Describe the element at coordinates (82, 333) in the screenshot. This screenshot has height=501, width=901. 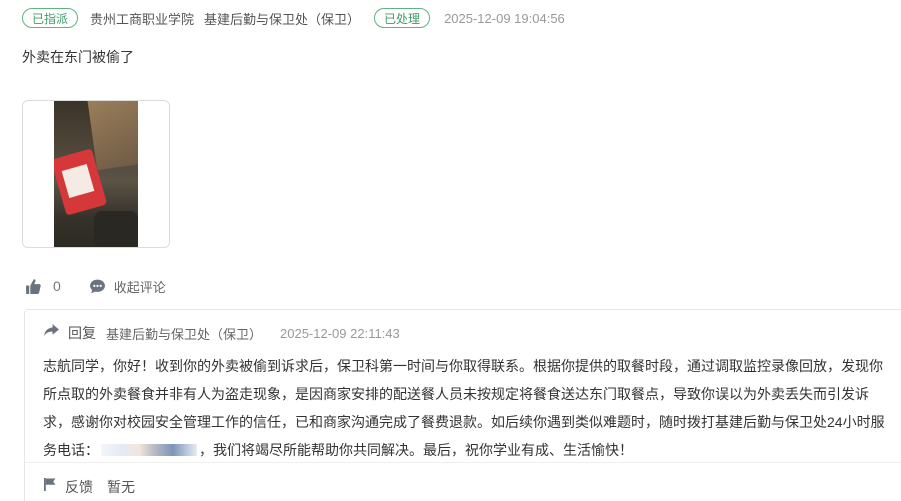
I see `reply-label: 回复` at that location.